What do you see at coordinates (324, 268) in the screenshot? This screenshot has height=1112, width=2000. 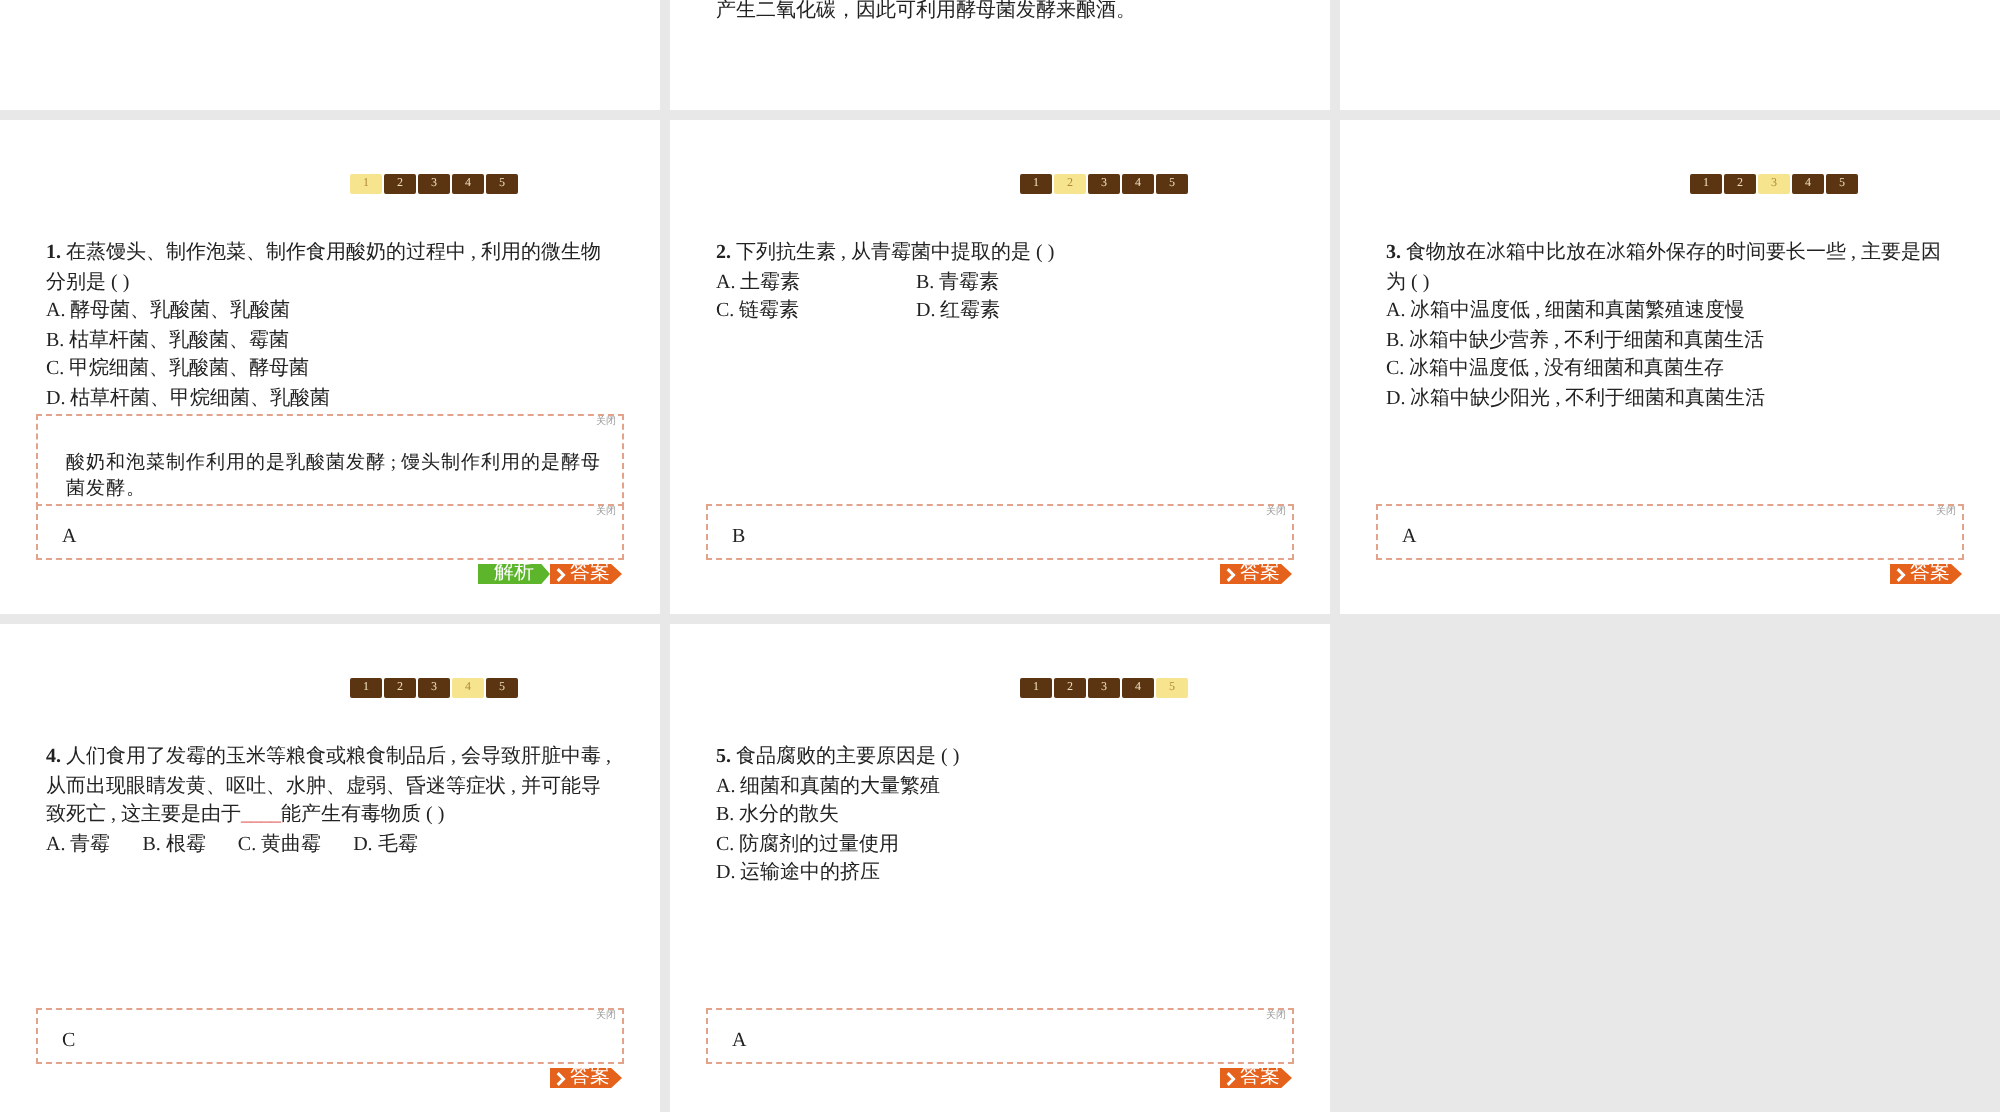 I see `question-text: 1. 在蒸馒头、制作泡菜、制作食用酸奶的过程中 , 利用的微生物分别是 ( )` at bounding box center [324, 268].